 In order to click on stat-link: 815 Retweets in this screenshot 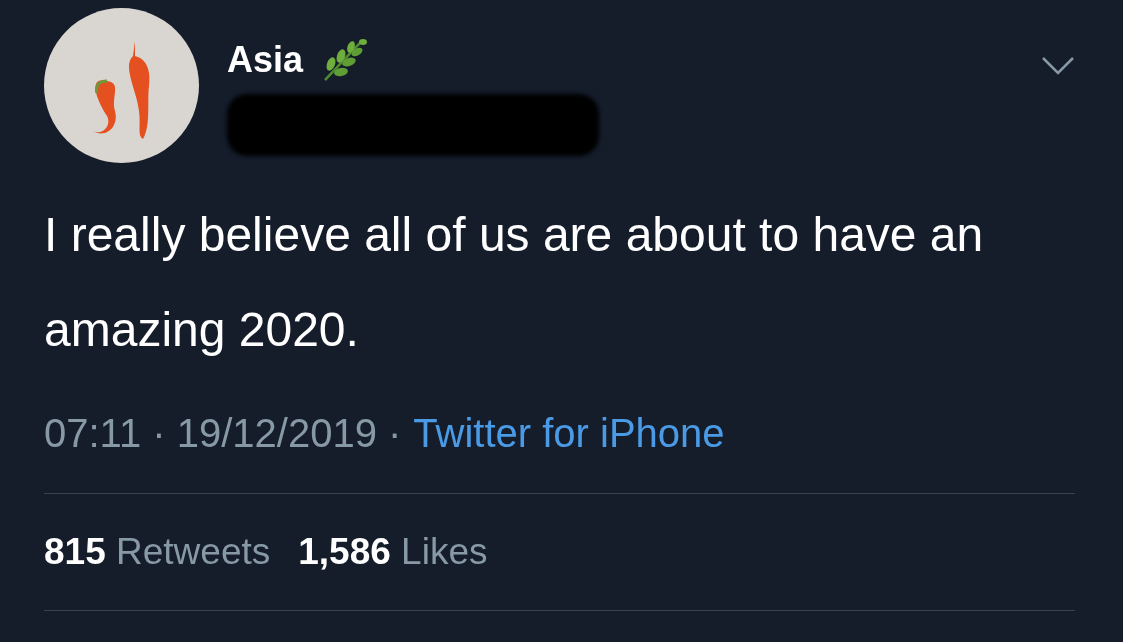, I will do `click(157, 552)`.